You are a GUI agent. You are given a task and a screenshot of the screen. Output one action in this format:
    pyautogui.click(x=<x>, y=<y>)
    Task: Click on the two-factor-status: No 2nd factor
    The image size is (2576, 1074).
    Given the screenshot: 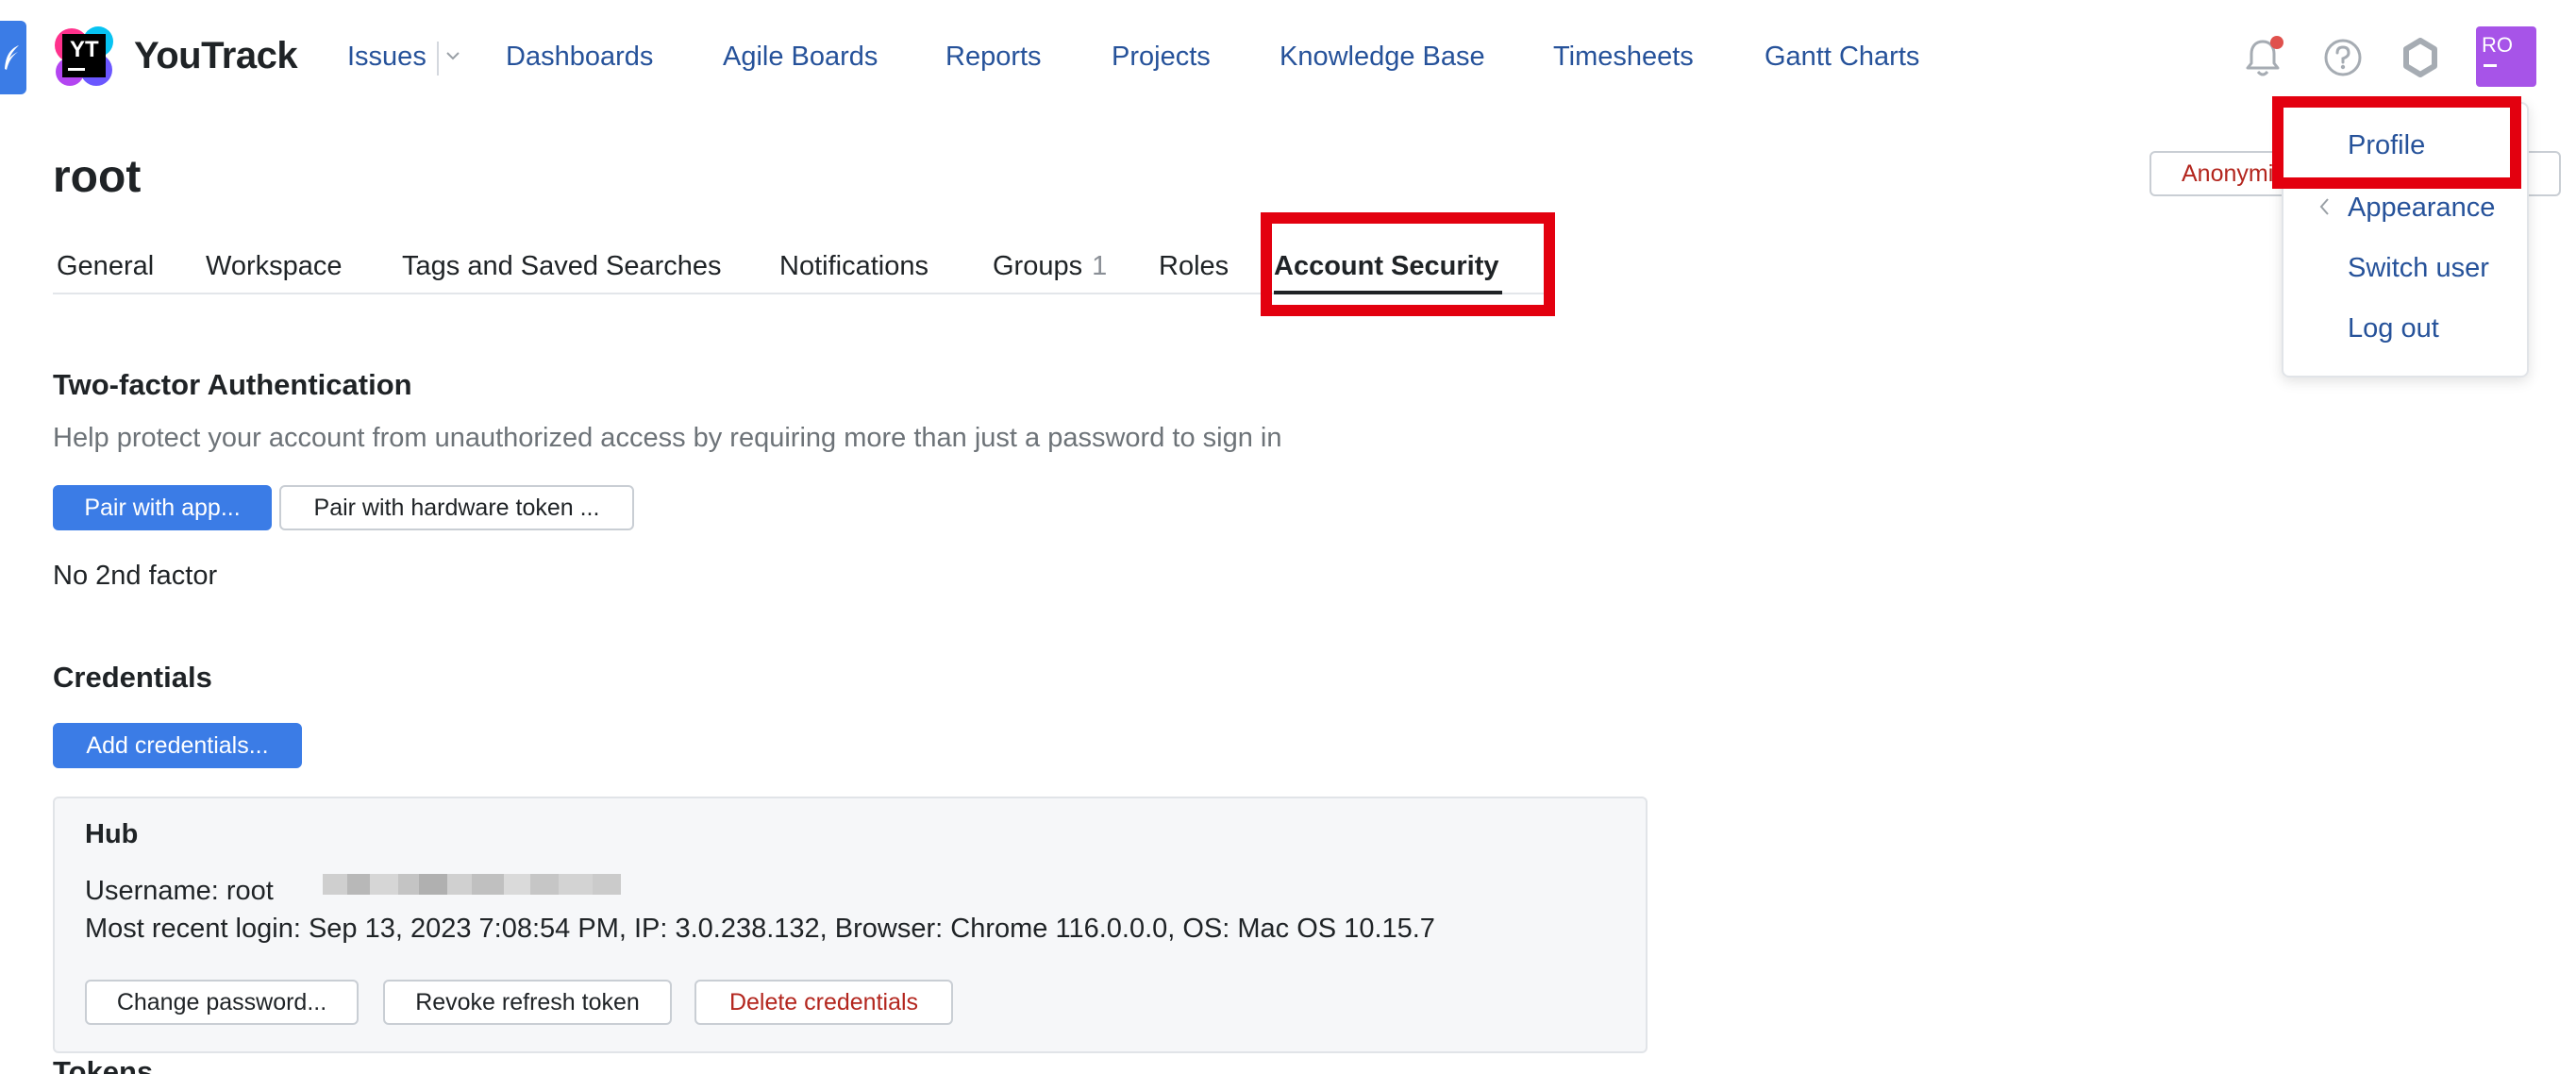 What is the action you would take?
    pyautogui.click(x=135, y=576)
    